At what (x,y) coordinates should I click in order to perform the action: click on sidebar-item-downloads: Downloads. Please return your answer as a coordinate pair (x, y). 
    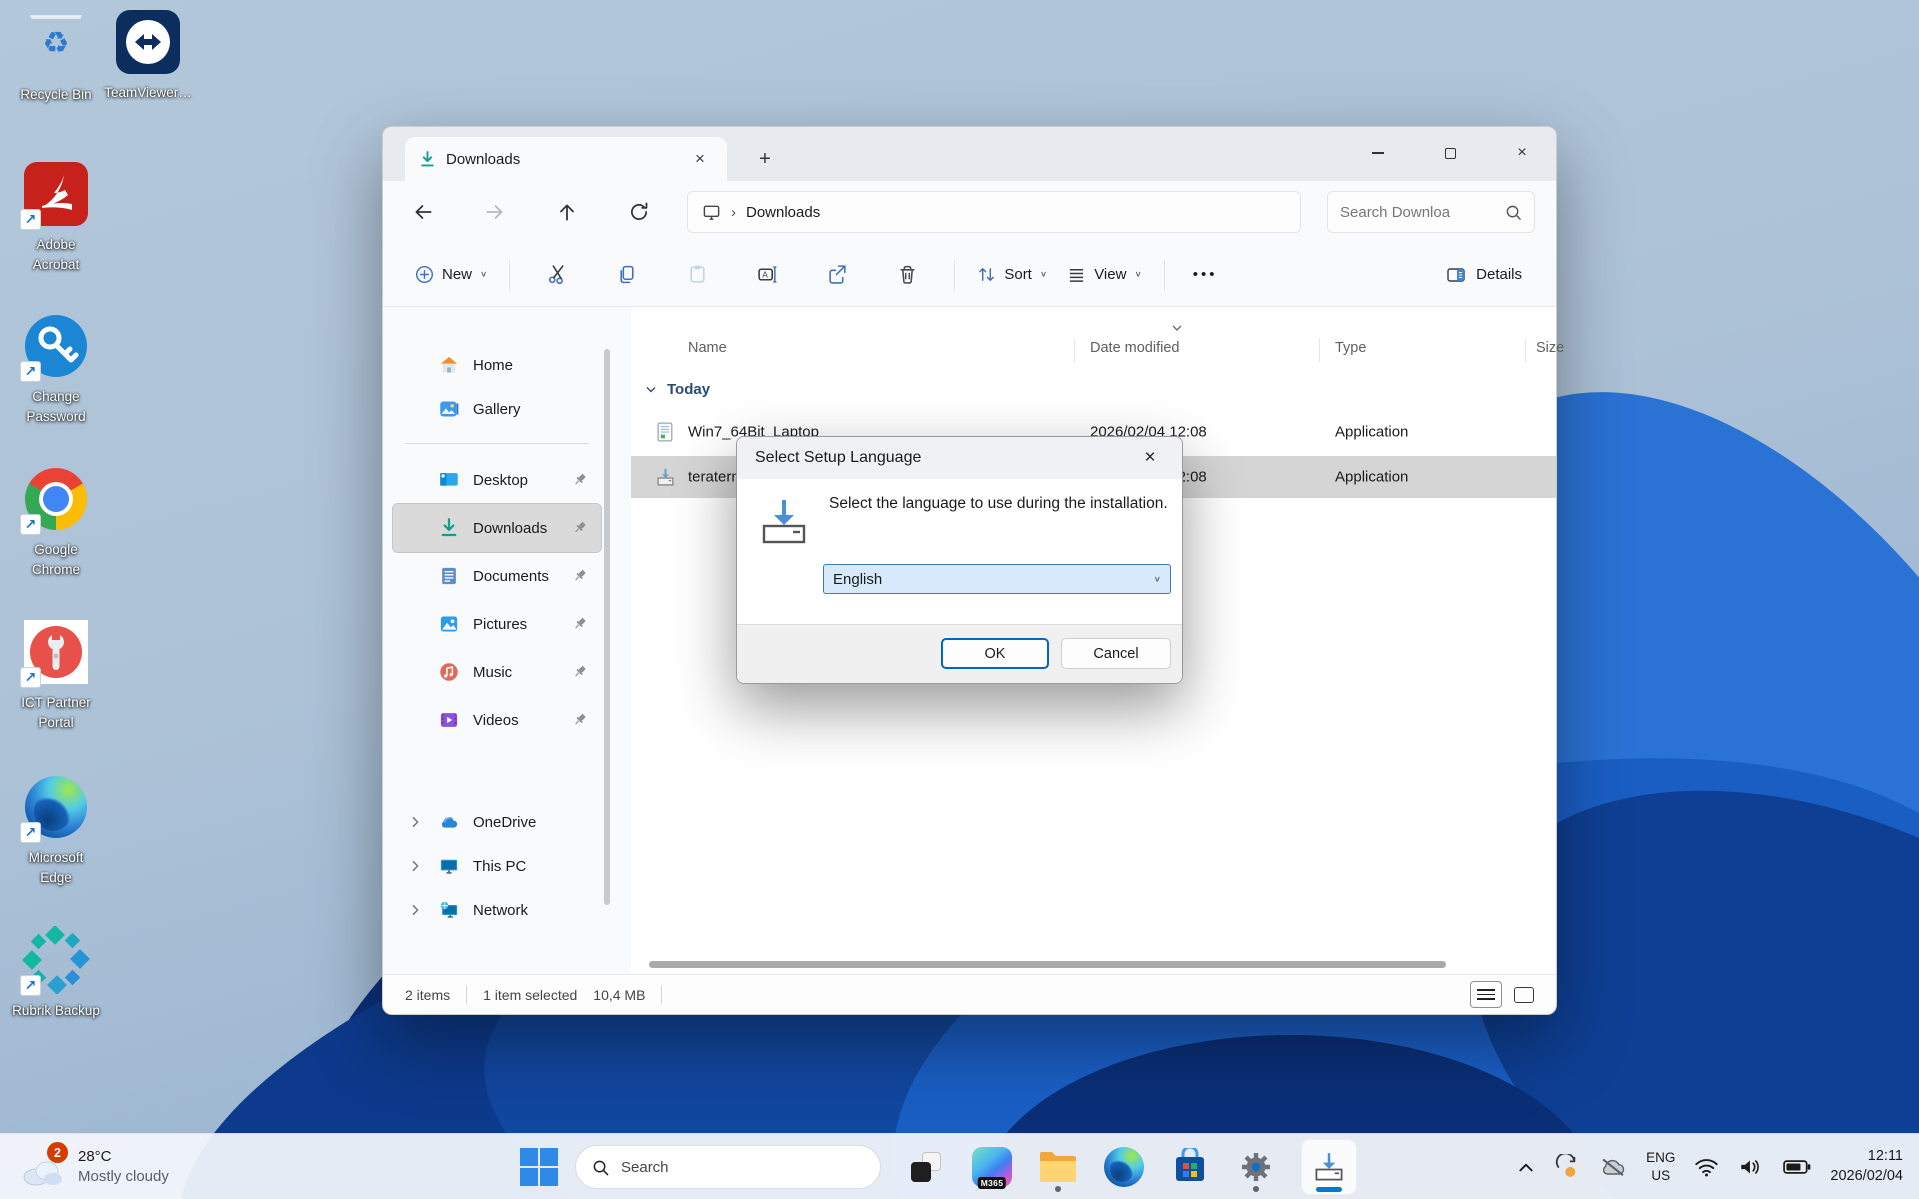
    Looking at the image, I should click on (497, 528).